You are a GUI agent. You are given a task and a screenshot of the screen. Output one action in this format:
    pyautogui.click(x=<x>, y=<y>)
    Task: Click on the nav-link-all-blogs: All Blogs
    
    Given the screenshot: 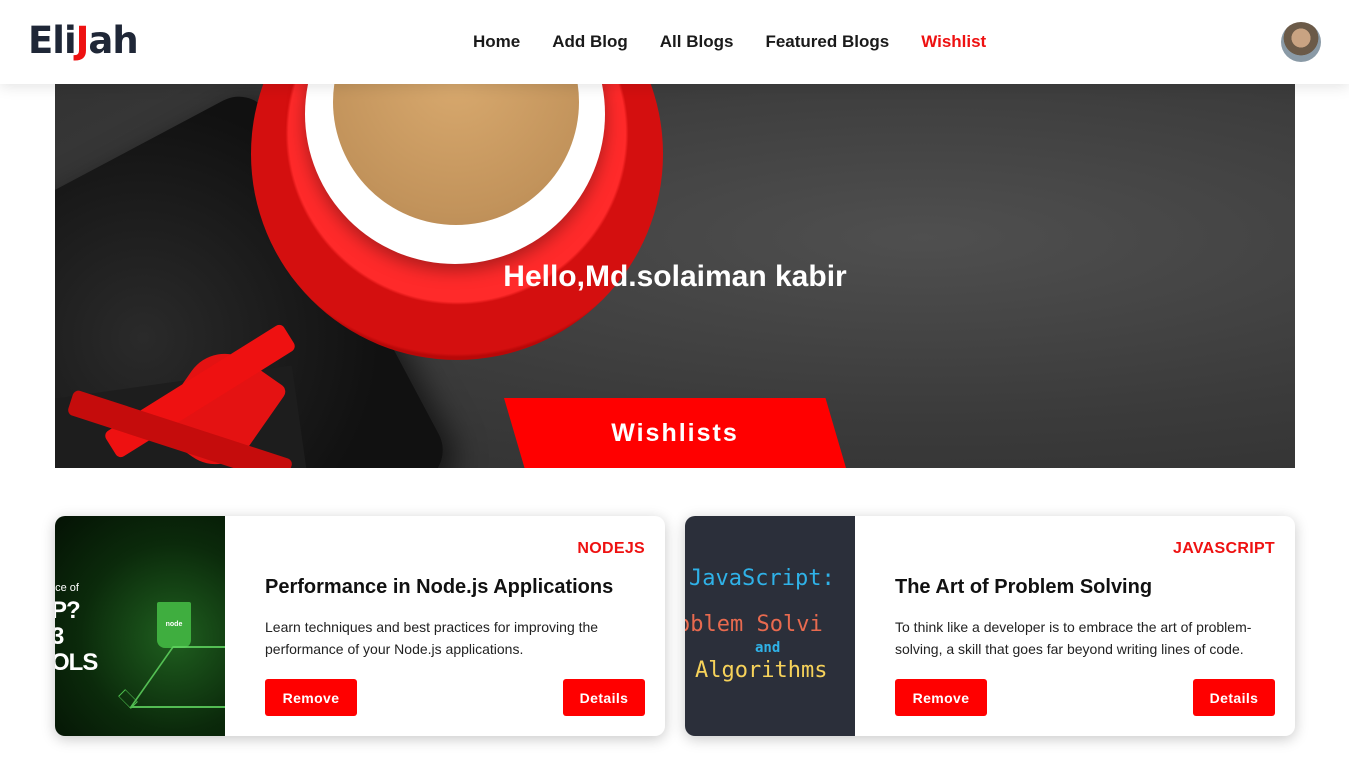 What is the action you would take?
    pyautogui.click(x=697, y=42)
    